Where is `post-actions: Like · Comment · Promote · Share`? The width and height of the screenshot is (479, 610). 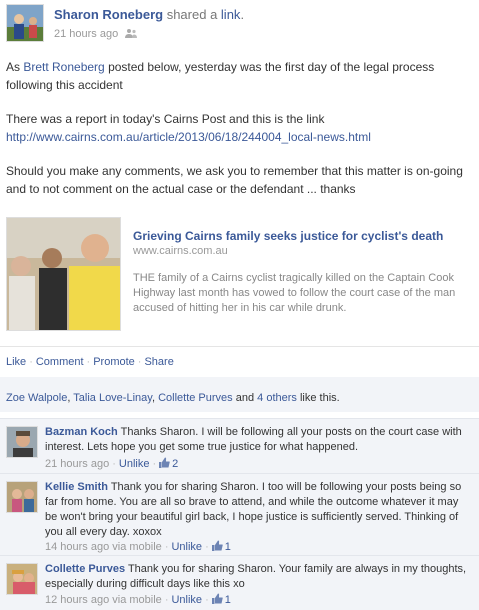
post-actions: Like · Comment · Promote · Share is located at coordinates (90, 362).